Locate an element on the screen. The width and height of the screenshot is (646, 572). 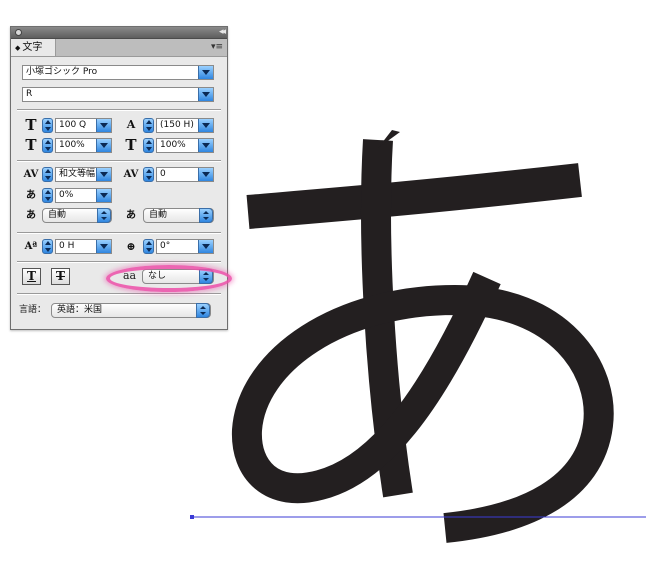
tracking-stepper is located at coordinates (148, 174).